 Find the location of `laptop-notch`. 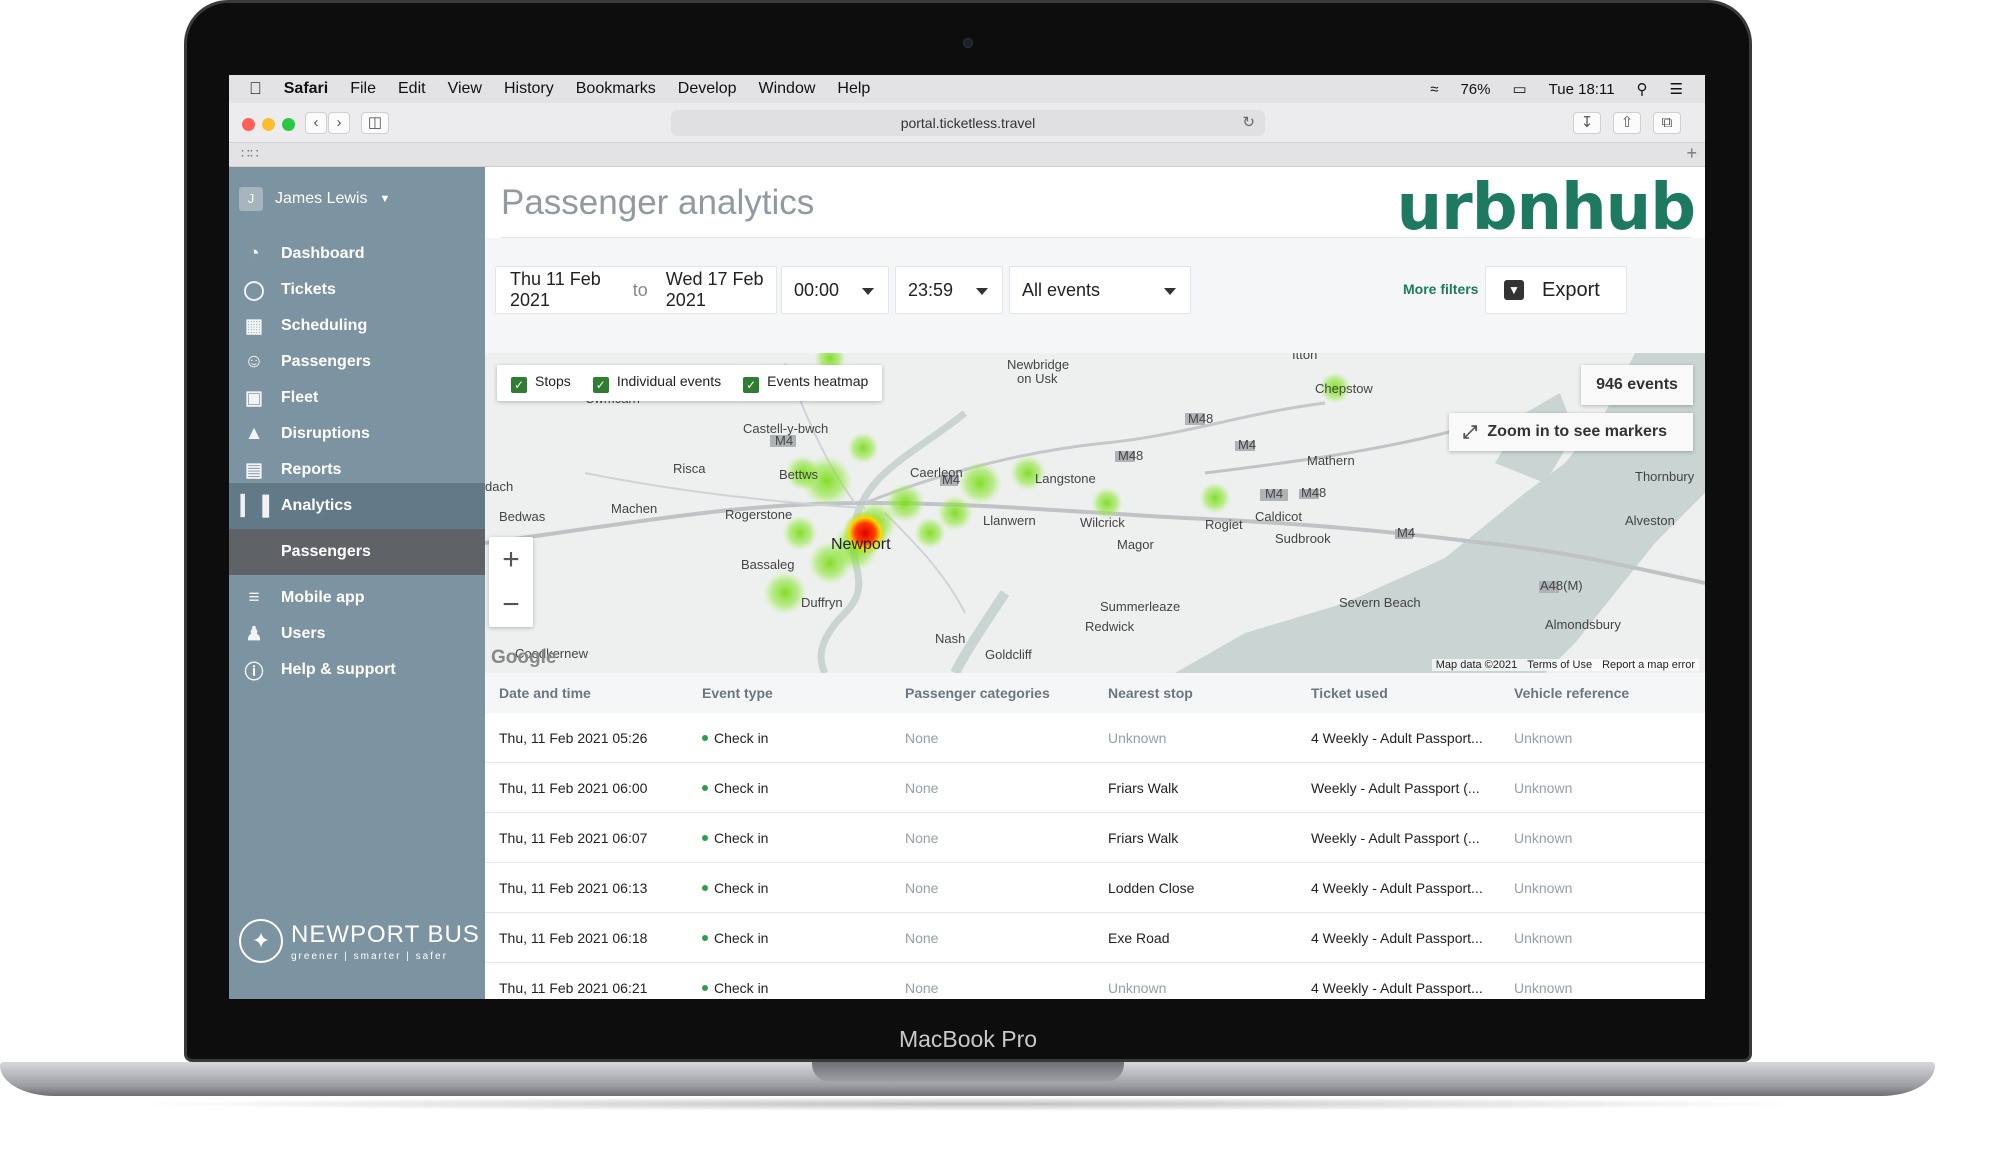

laptop-notch is located at coordinates (968, 1072).